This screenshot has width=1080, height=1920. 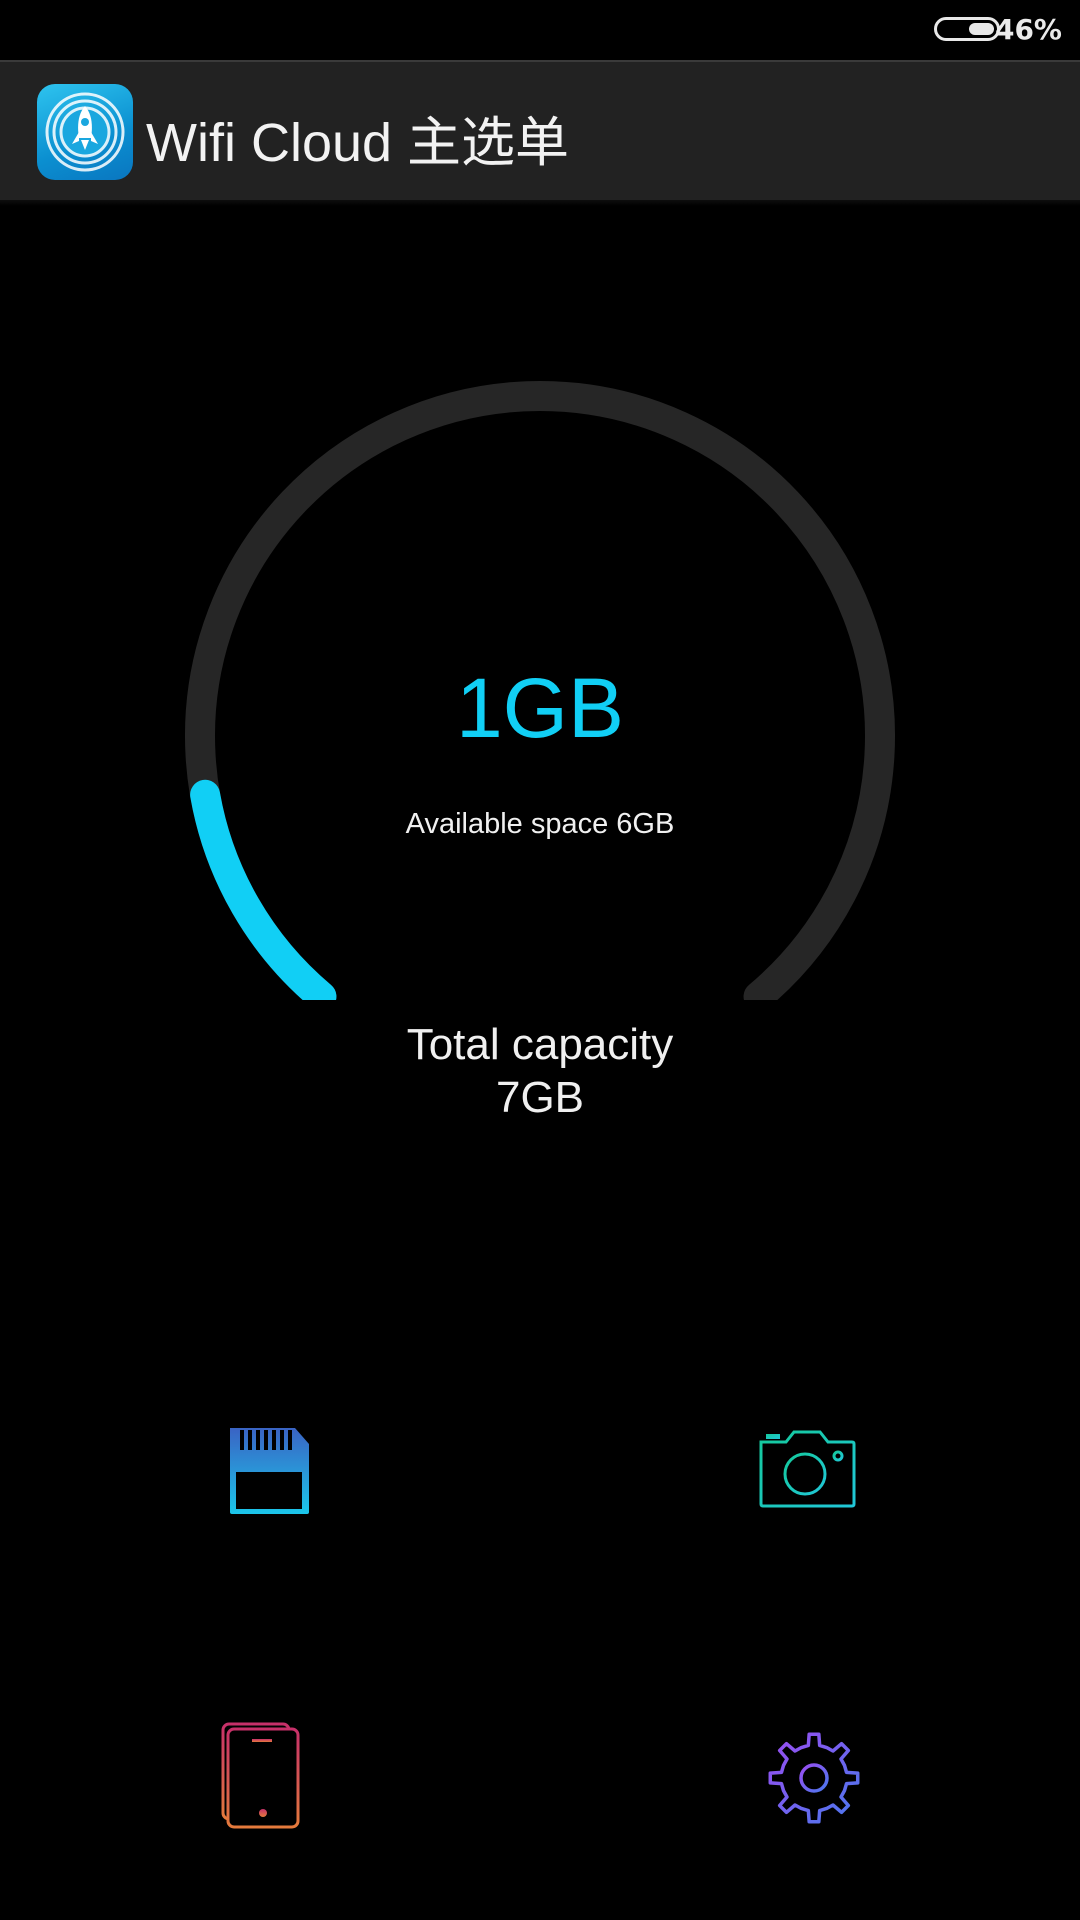 I want to click on sd-card-icon, so click(x=269, y=1471).